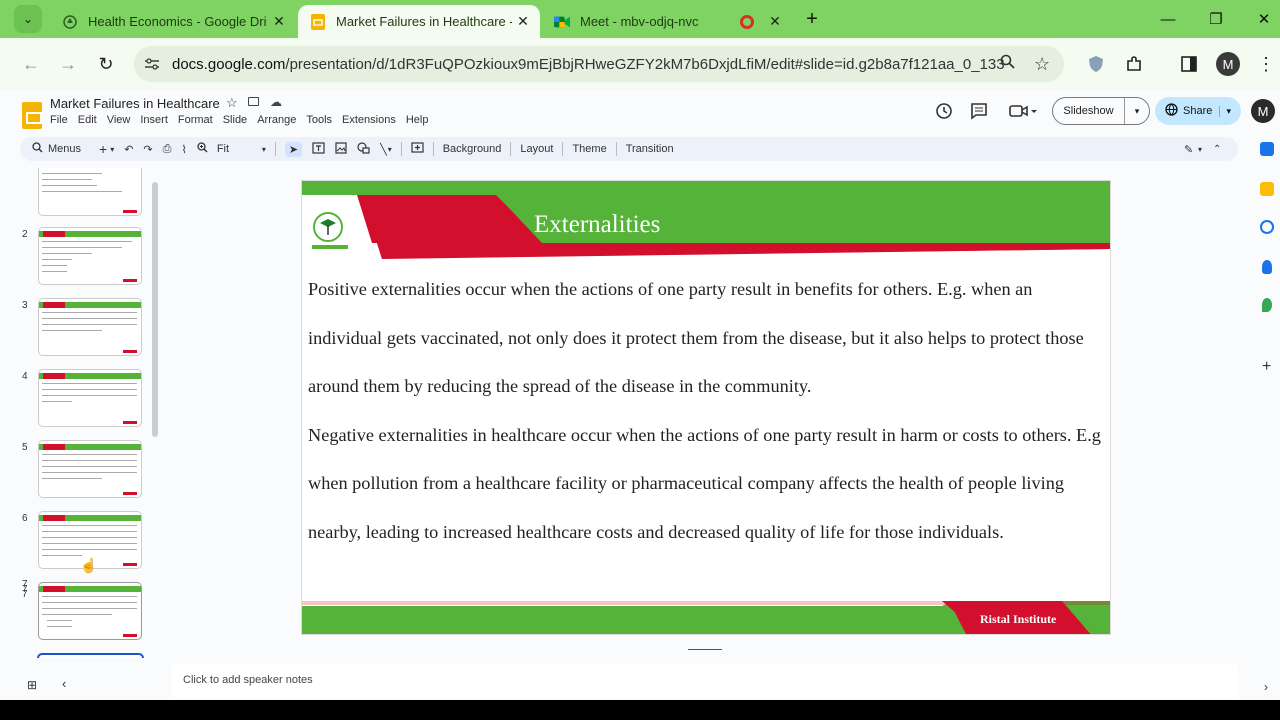  I want to click on forward-arrow-icon: →, so click(68, 64).